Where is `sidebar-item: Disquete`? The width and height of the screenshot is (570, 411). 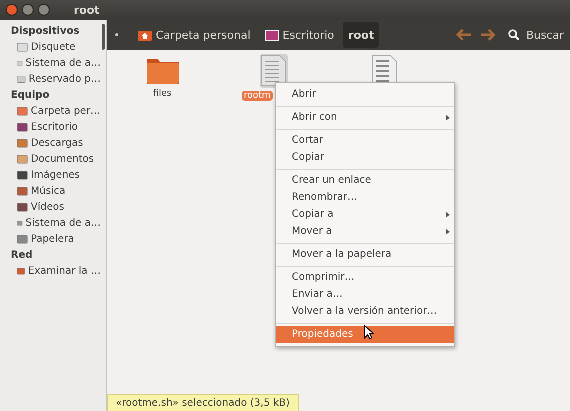
sidebar-item: Disquete is located at coordinates (50, 48).